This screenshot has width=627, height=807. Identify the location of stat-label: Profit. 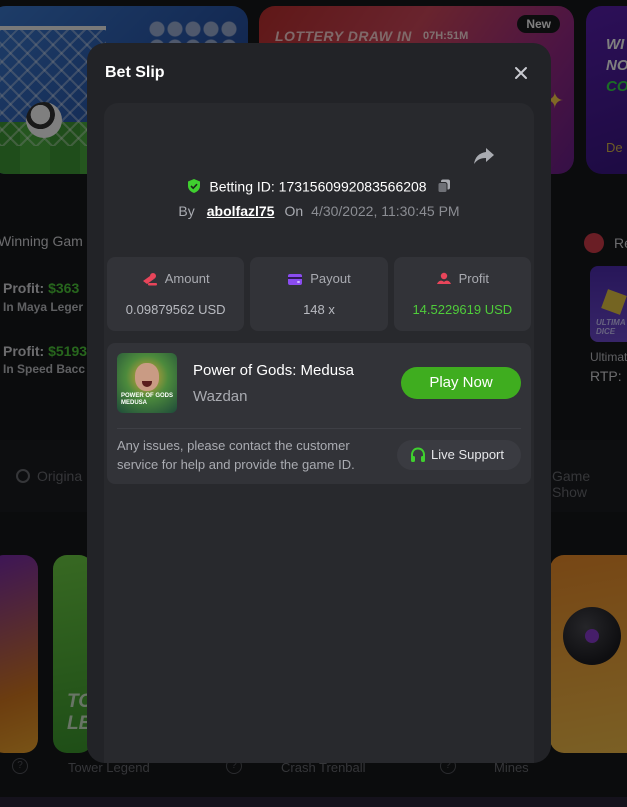
(473, 278).